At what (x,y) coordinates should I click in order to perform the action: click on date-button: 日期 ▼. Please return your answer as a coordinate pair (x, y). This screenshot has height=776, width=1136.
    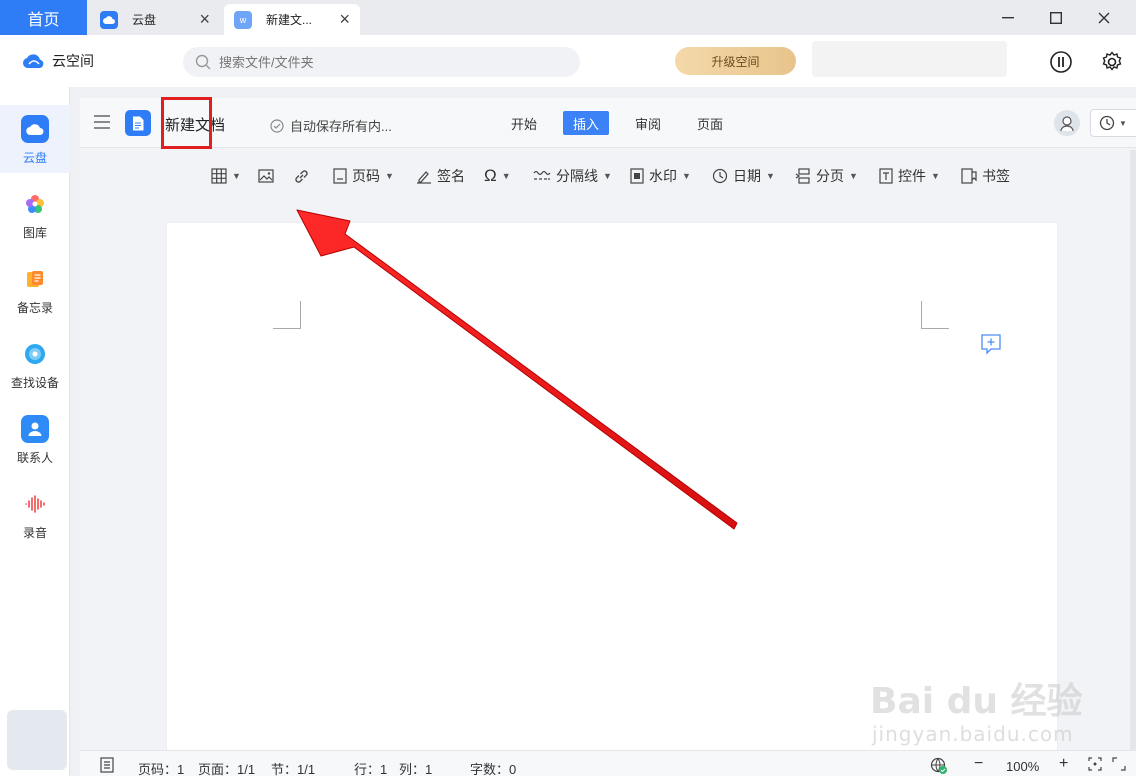
    Looking at the image, I should click on (743, 176).